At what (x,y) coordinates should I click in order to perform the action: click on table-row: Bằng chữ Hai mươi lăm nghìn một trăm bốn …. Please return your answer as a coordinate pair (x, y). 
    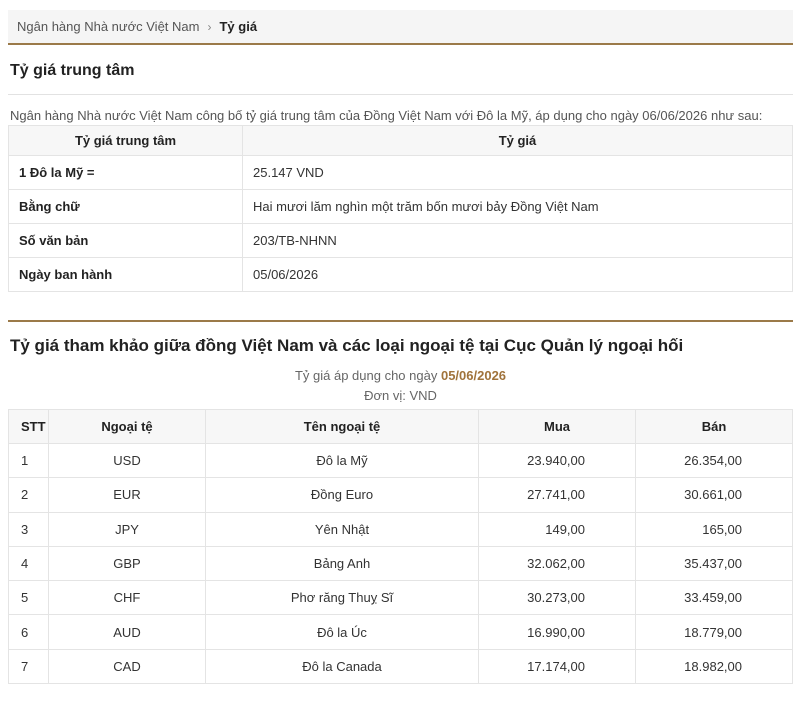
    Looking at the image, I should click on (400, 206).